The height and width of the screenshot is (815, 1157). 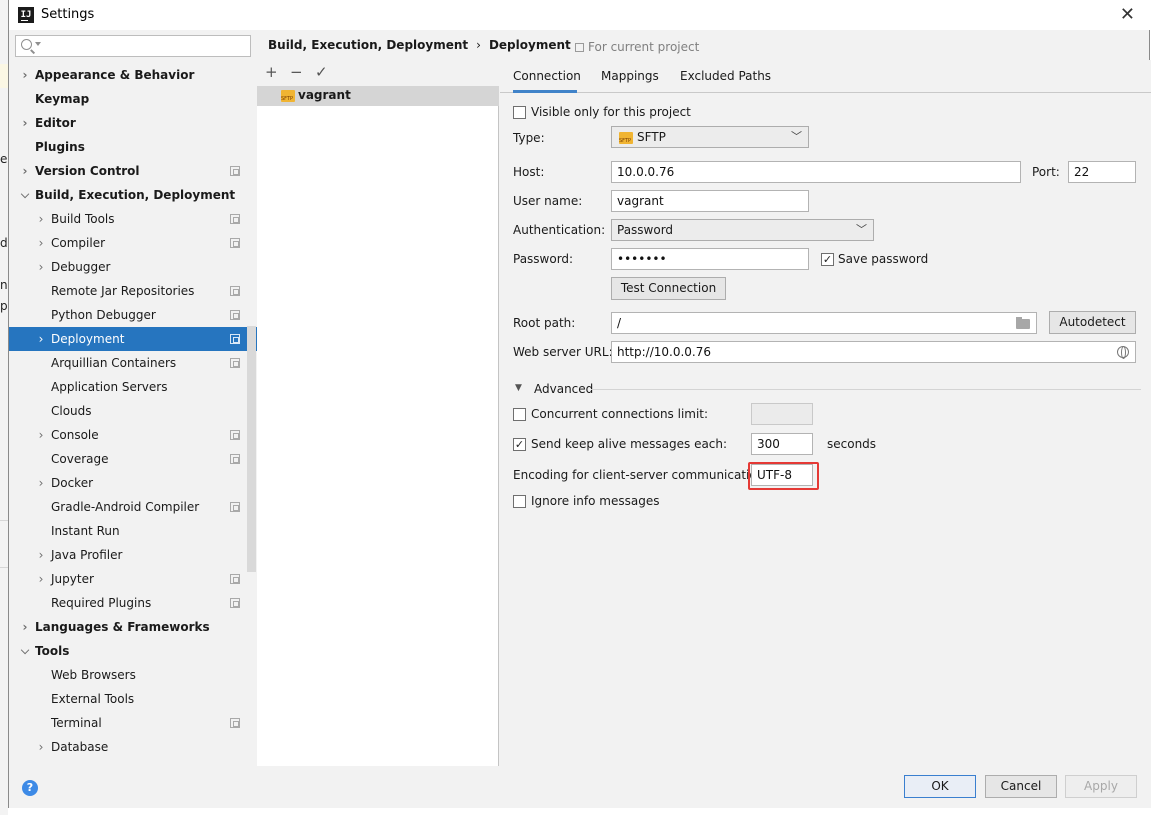 I want to click on authentication-select: Password ﹀, so click(x=742, y=230).